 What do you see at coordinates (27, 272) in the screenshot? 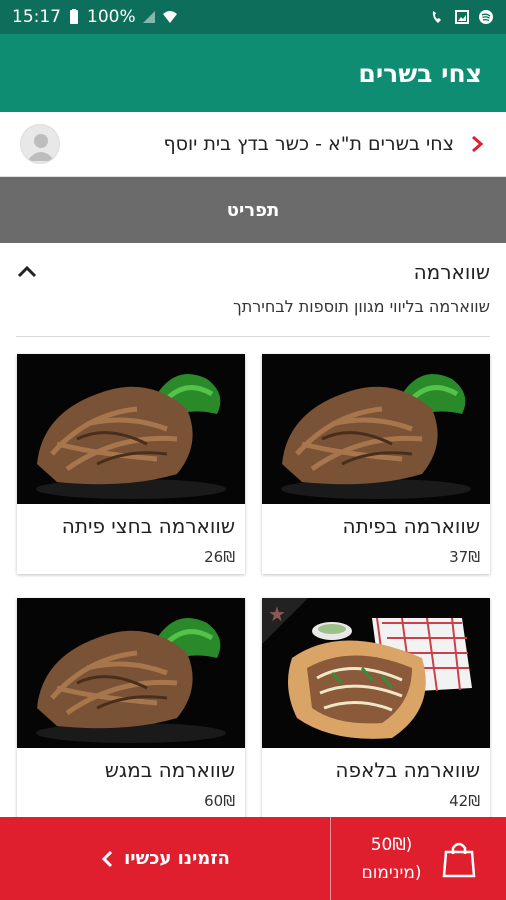
I see `chevron-up-icon` at bounding box center [27, 272].